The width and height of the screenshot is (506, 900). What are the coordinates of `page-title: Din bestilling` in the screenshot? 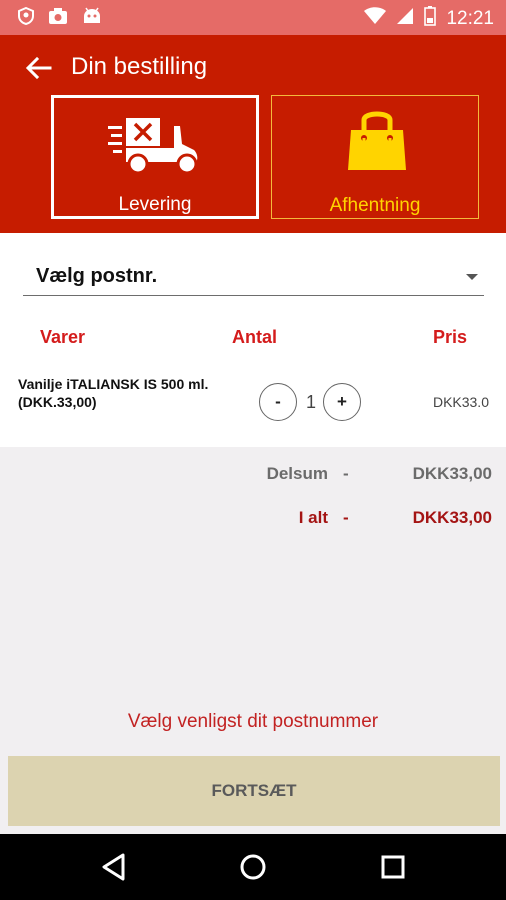 It's located at (139, 66).